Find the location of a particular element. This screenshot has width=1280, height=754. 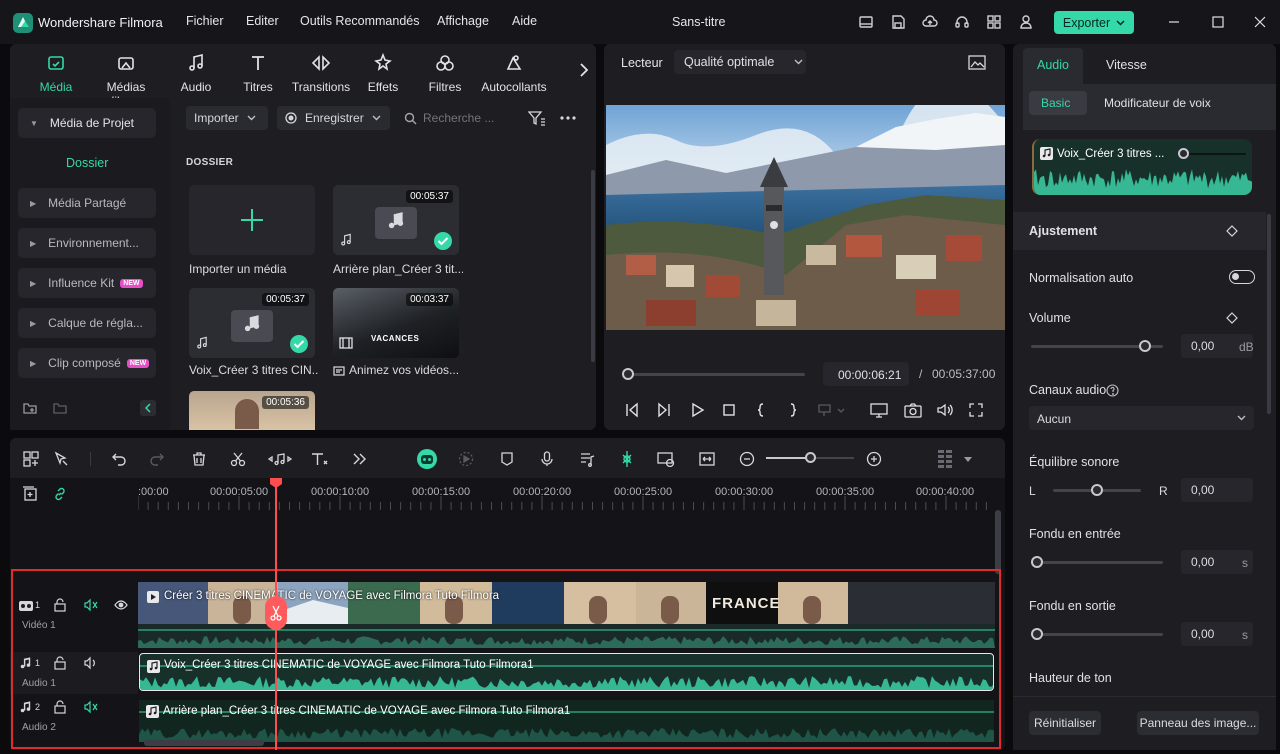

mark-out-icon is located at coordinates (793, 410).